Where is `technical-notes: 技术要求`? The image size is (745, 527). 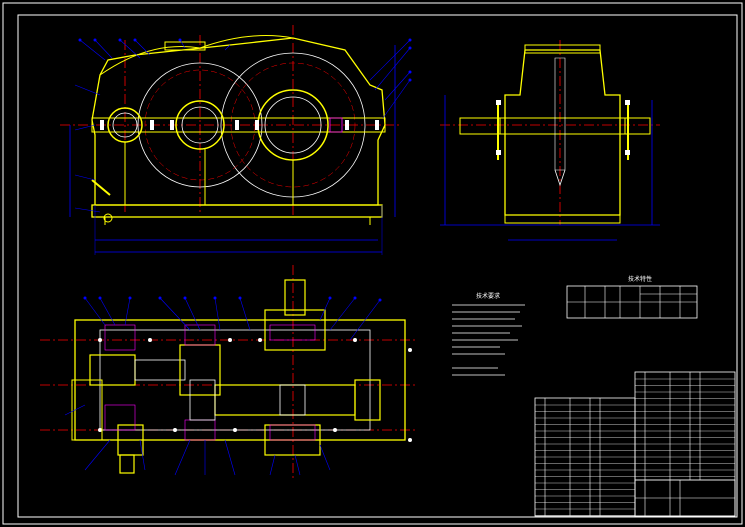
technical-notes: 技术要求 is located at coordinates (488, 334).